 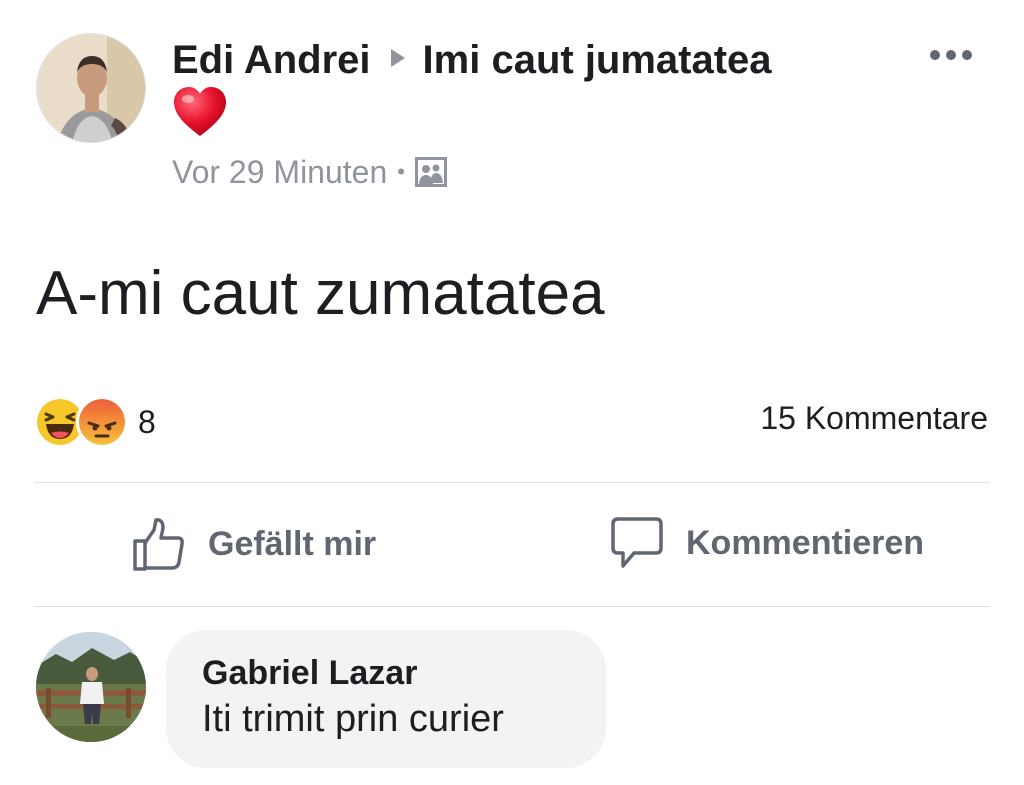 I want to click on post-meta: Vor 29 Minuten •, so click(x=309, y=172).